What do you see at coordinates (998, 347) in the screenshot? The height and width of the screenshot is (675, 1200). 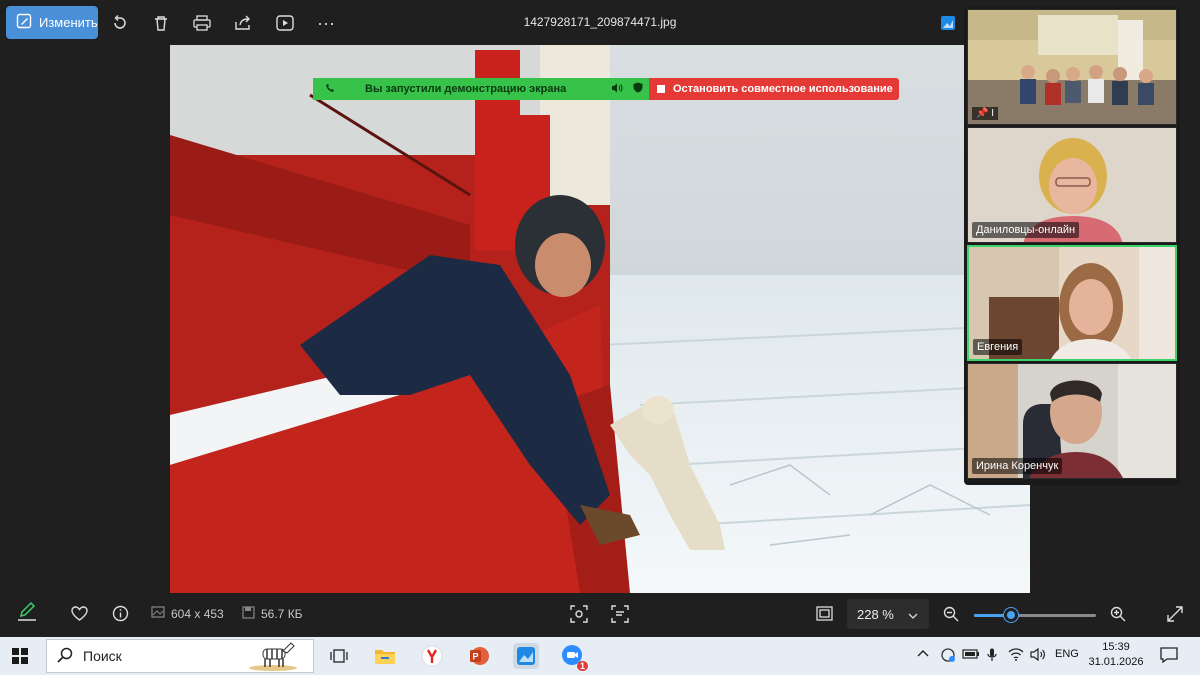 I see `participant-name: Евгения` at bounding box center [998, 347].